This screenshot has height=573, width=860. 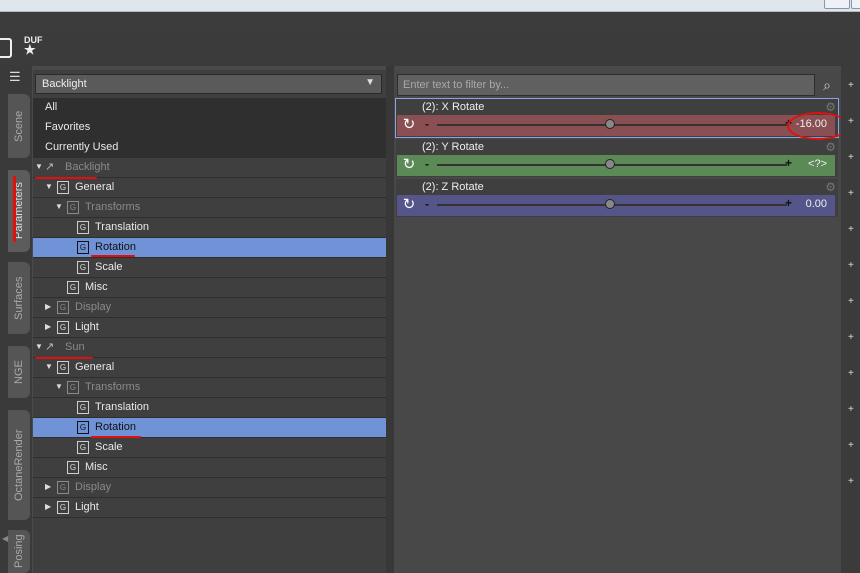 I want to click on tab-scene: Scene, so click(x=19, y=126).